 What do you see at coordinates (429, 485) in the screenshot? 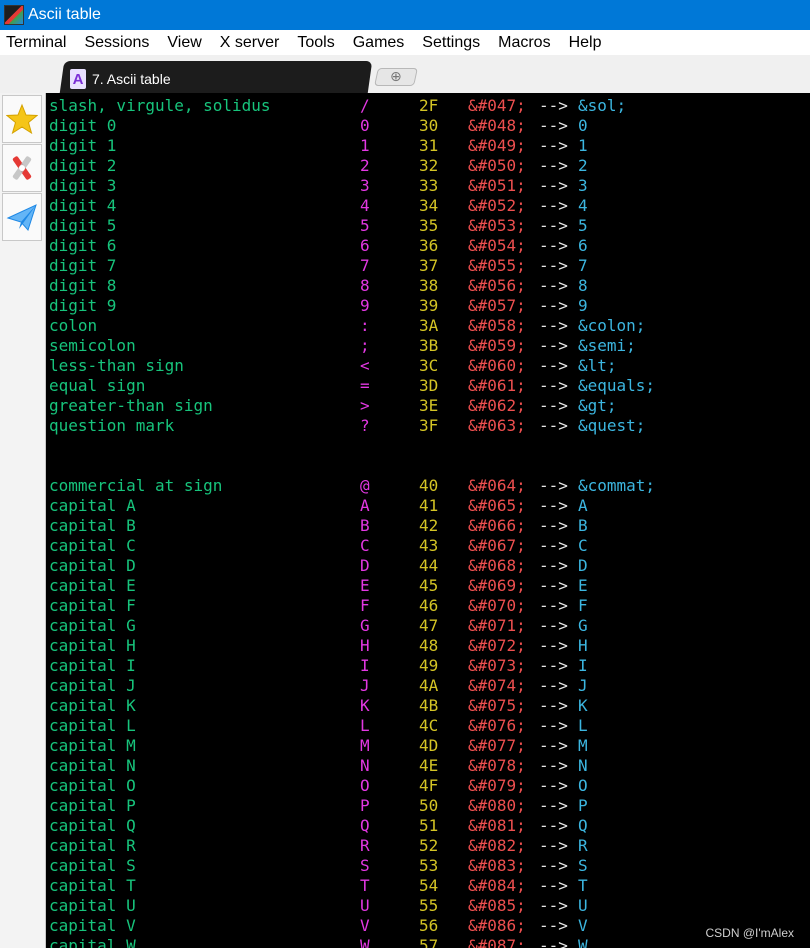
I see `terminal-hex-cell: 40` at bounding box center [429, 485].